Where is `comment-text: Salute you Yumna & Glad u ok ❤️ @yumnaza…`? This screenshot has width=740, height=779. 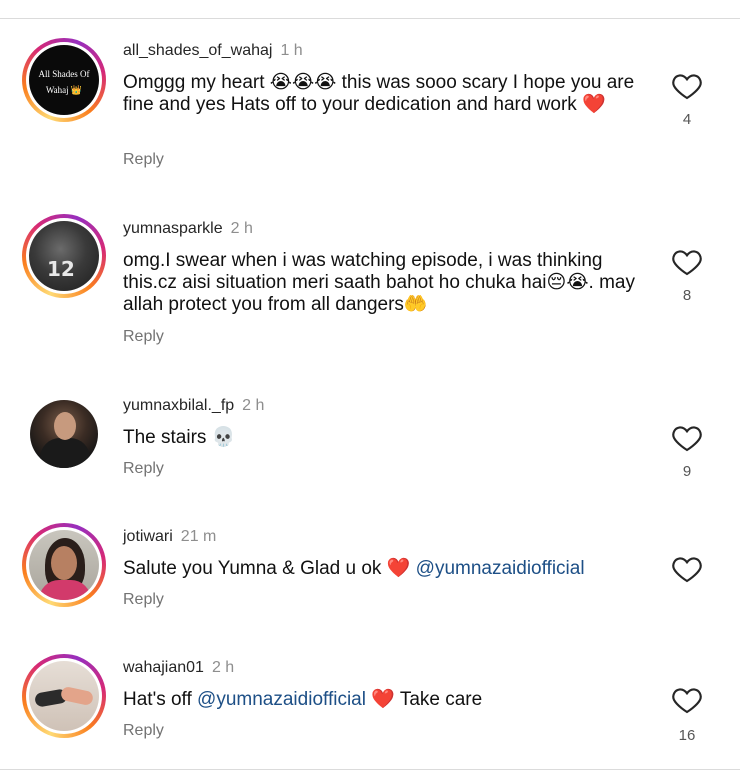
comment-text: Salute you Yumna & Glad u ok ❤️ @yumnaza… is located at coordinates (354, 568).